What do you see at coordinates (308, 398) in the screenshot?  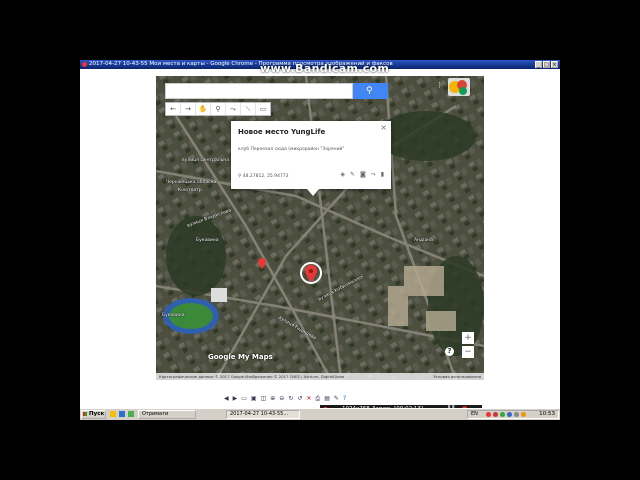 I see `delete-icon: ✕` at bounding box center [308, 398].